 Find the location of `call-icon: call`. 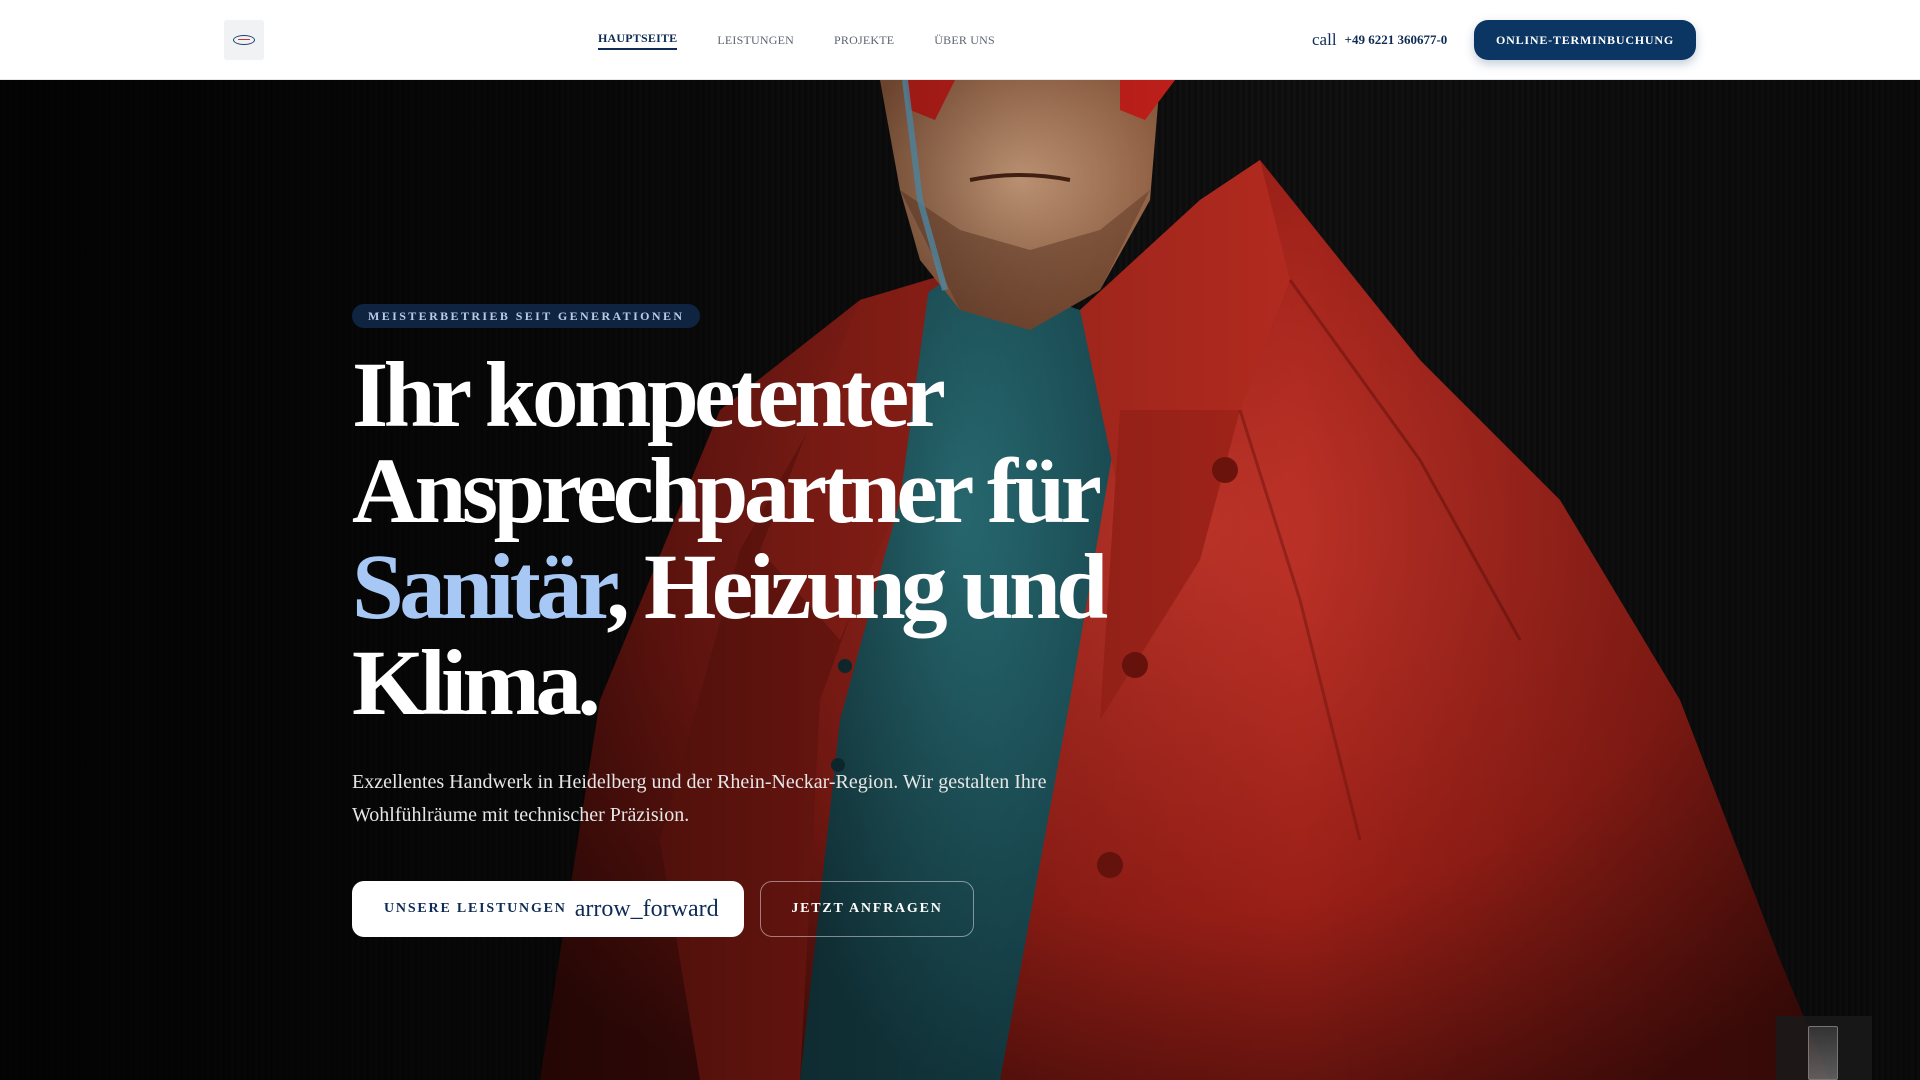

call-icon: call is located at coordinates (1324, 39).